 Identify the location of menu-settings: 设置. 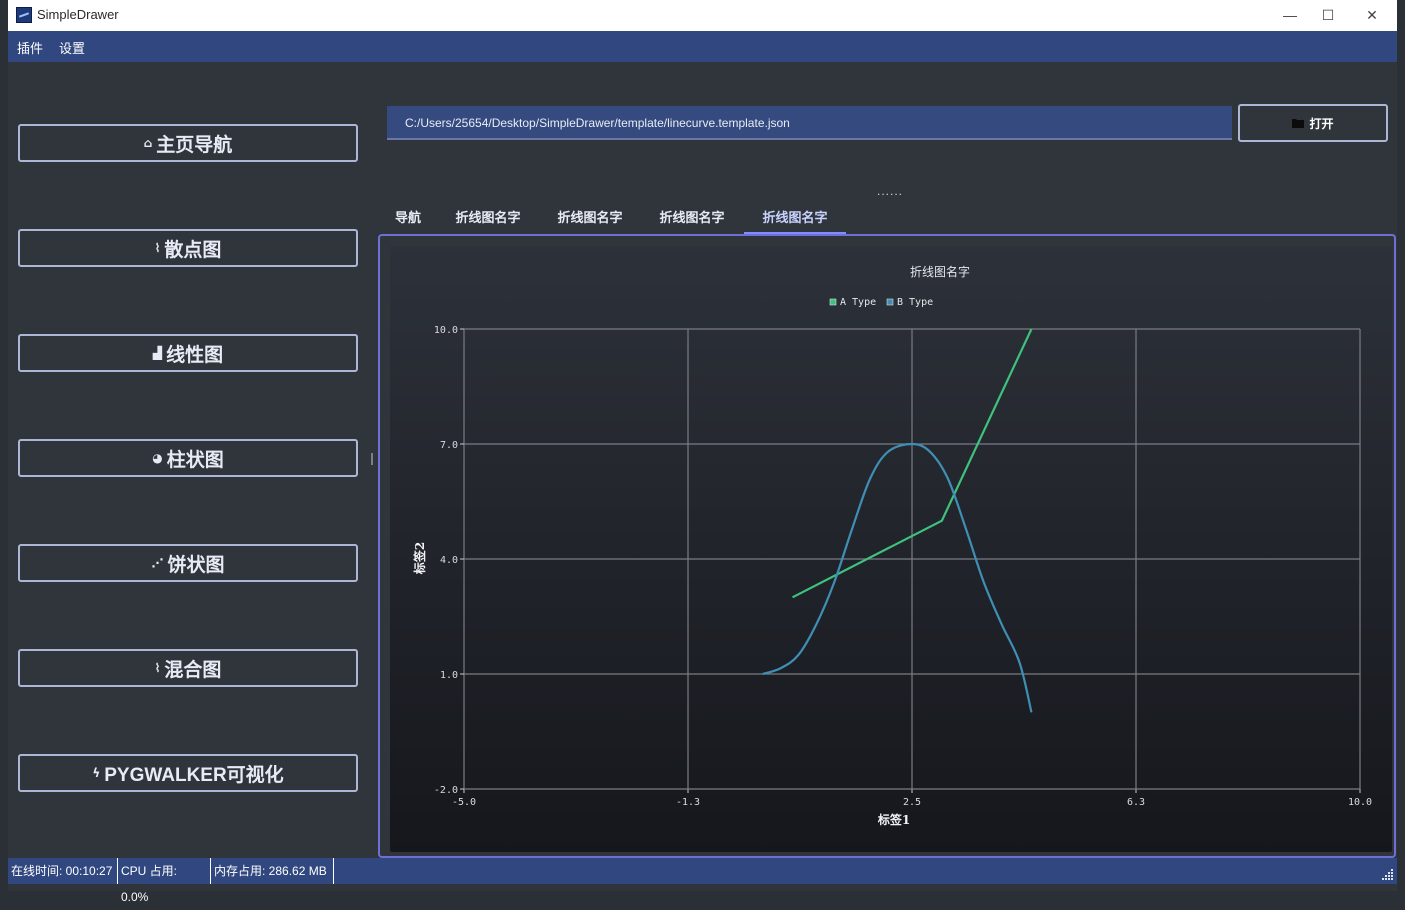
(72, 47).